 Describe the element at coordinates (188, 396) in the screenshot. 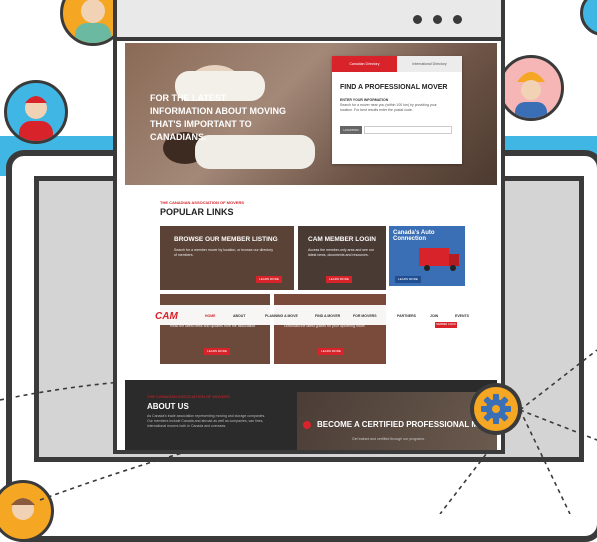

I see `about-eyebrow: THE CANADIAN ASSOCIATION OF MOVERS` at that location.